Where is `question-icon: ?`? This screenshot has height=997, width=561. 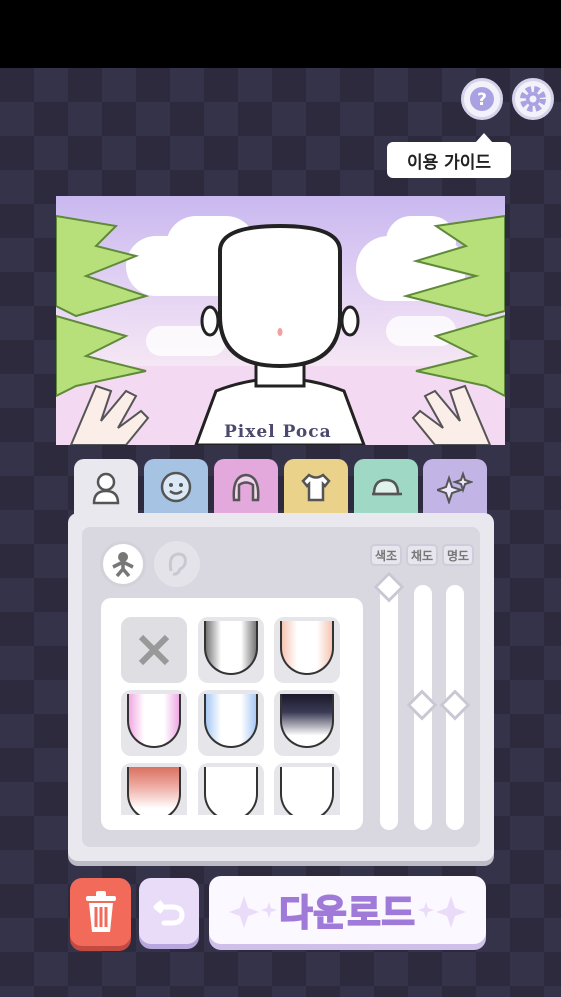
question-icon: ? is located at coordinates (482, 99).